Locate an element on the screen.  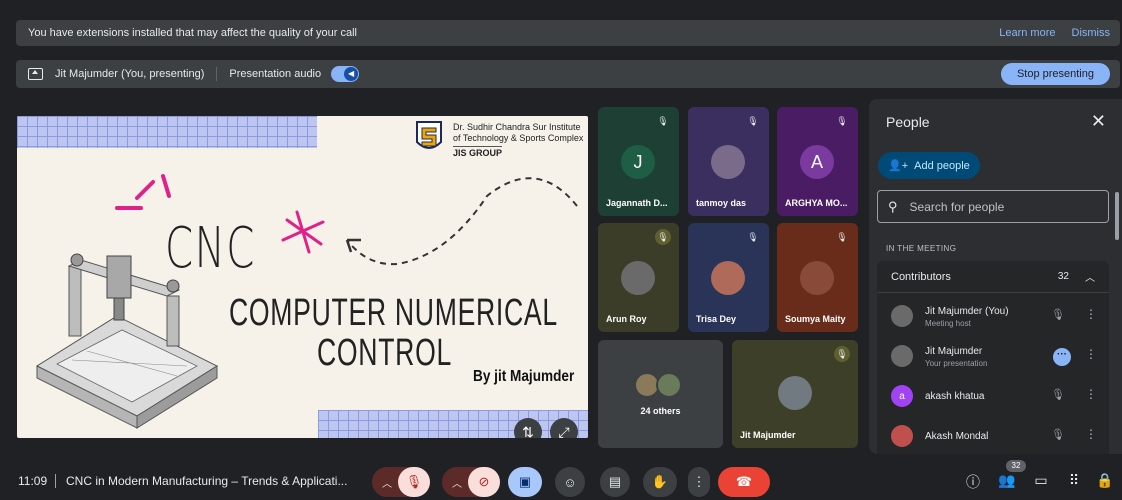
presentation-audio-label: Presentation audio is located at coordinates (275, 74).